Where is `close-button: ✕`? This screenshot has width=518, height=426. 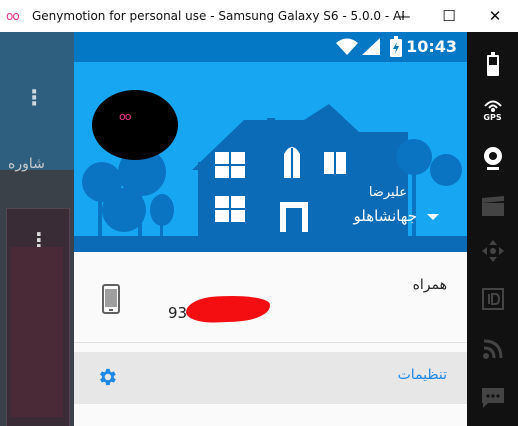
close-button: ✕ is located at coordinates (495, 16).